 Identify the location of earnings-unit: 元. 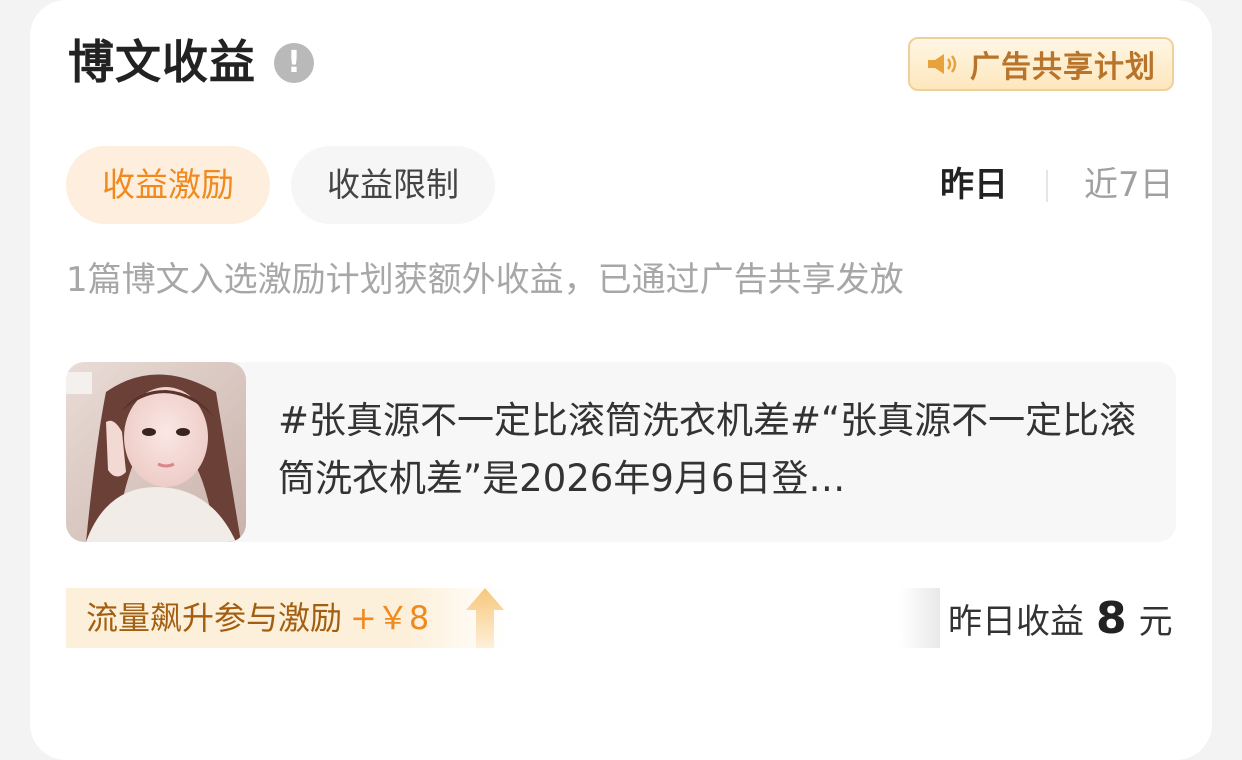
(1155, 621).